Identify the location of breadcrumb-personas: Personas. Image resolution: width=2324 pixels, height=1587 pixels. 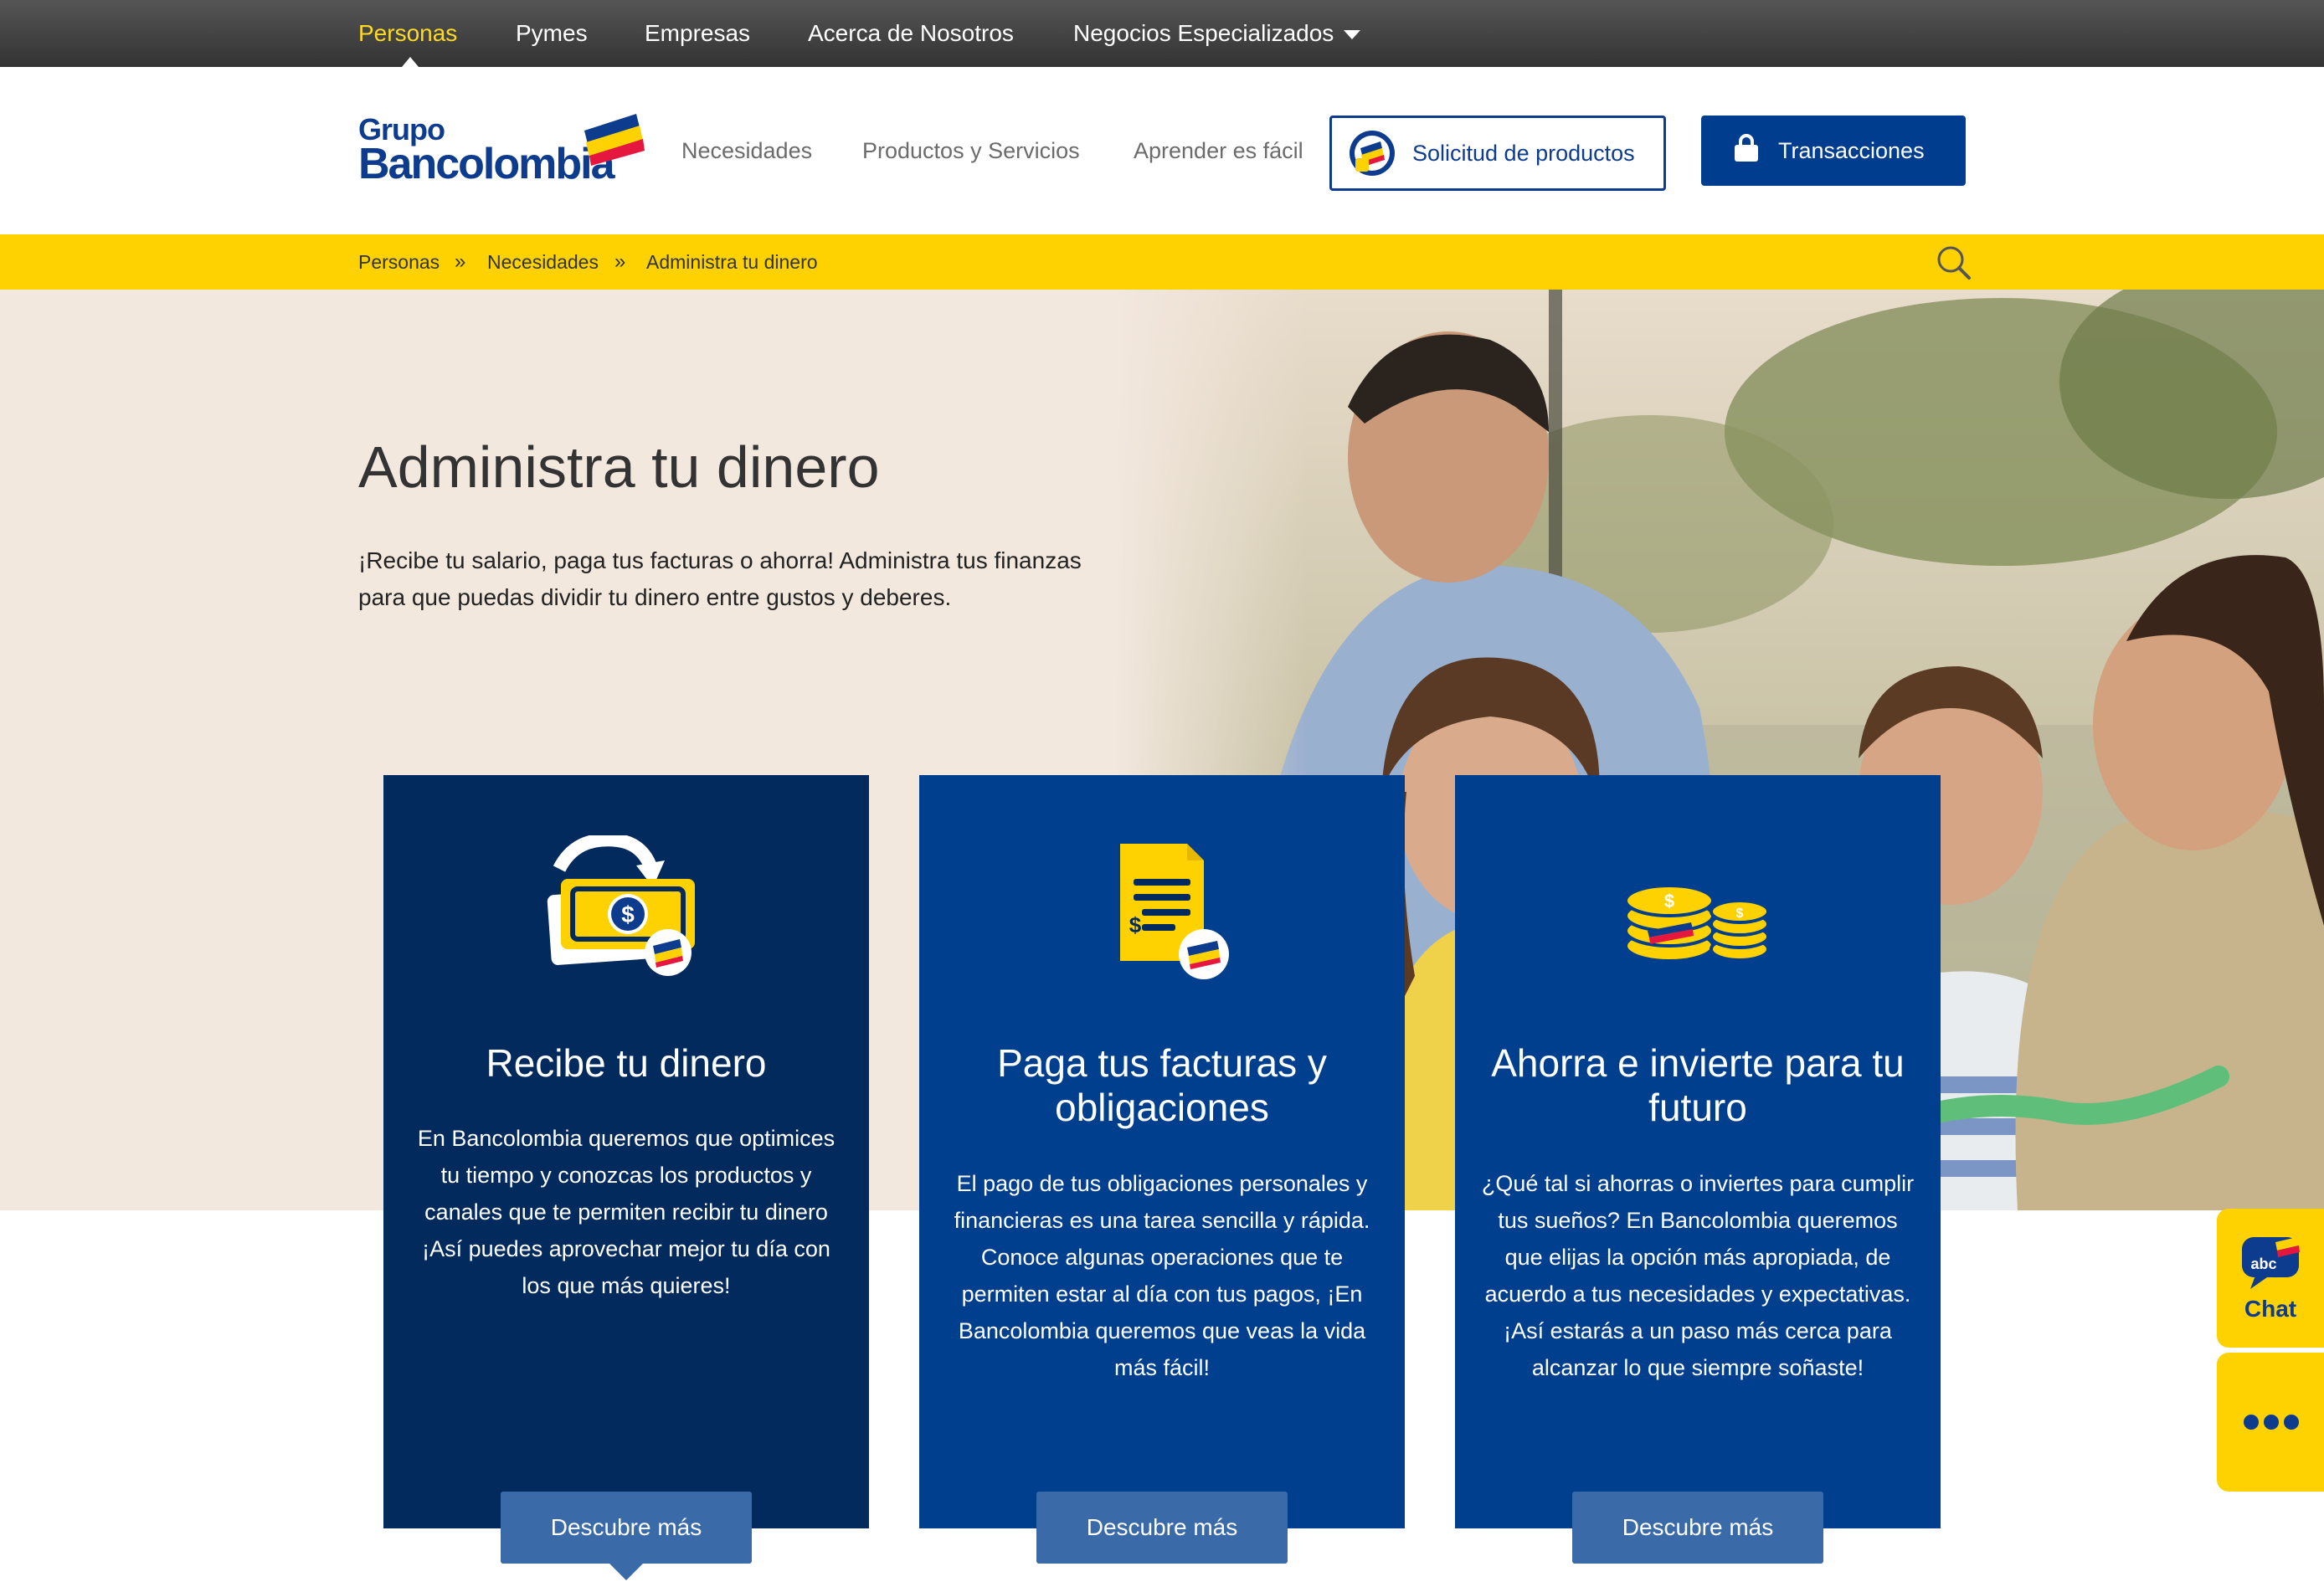
(399, 262).